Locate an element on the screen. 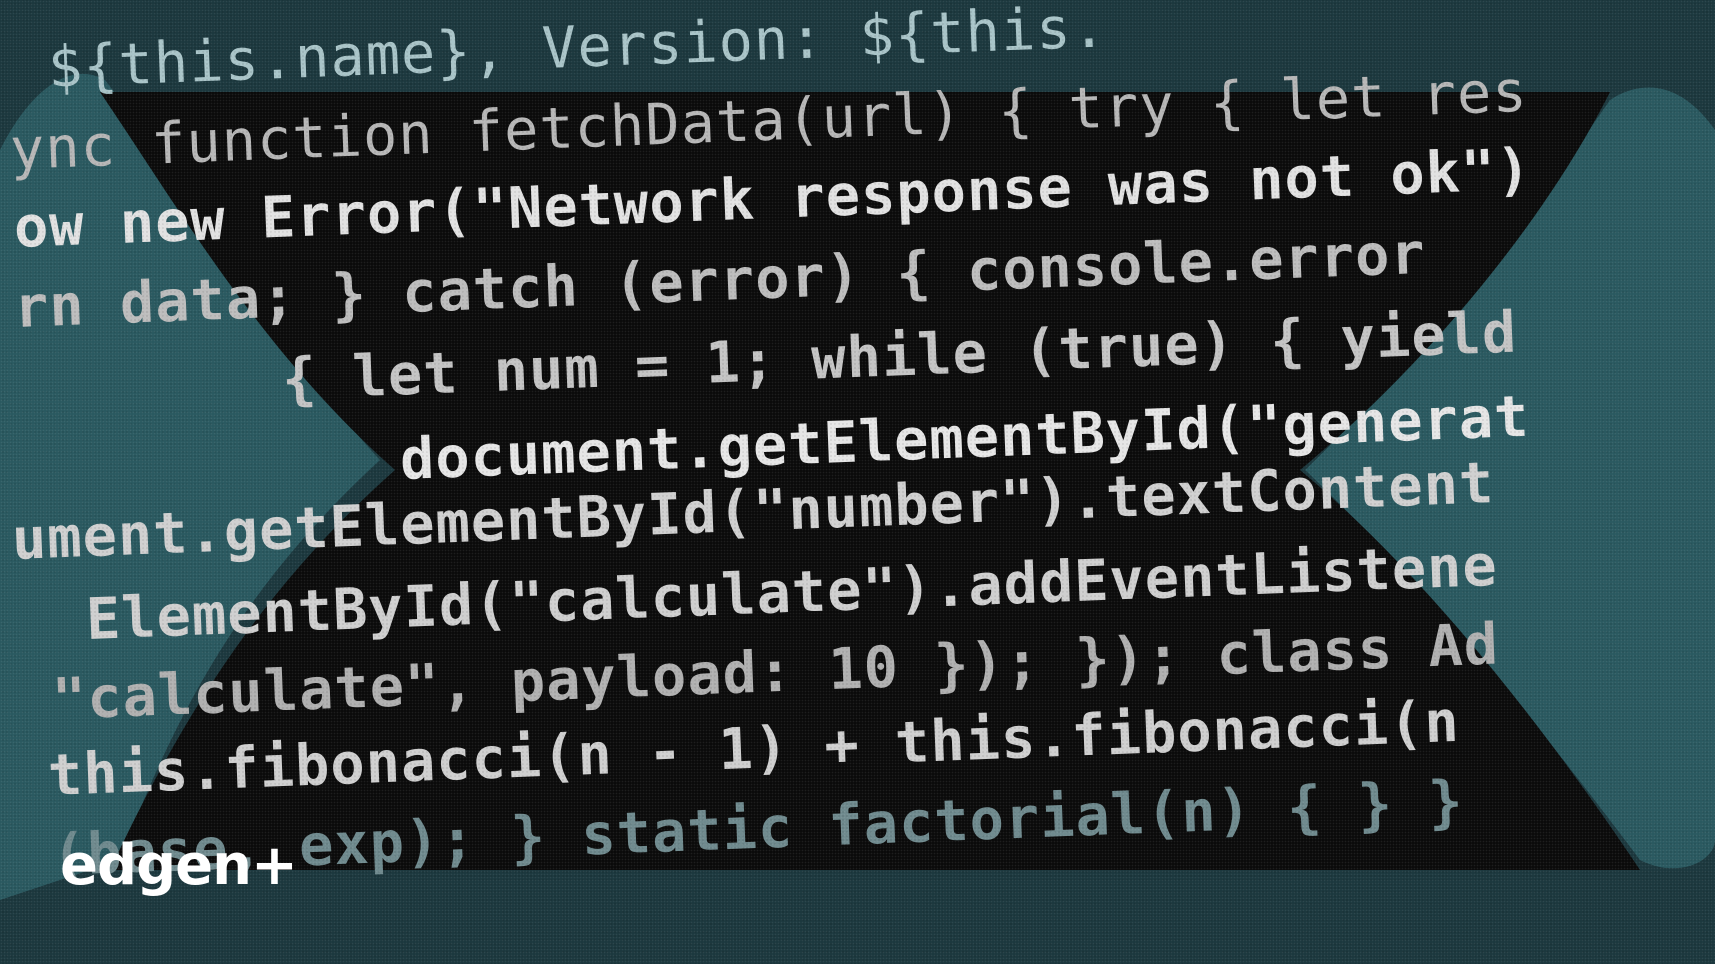 The image size is (1715, 964). edgen-logo: edgen+ is located at coordinates (179, 866).